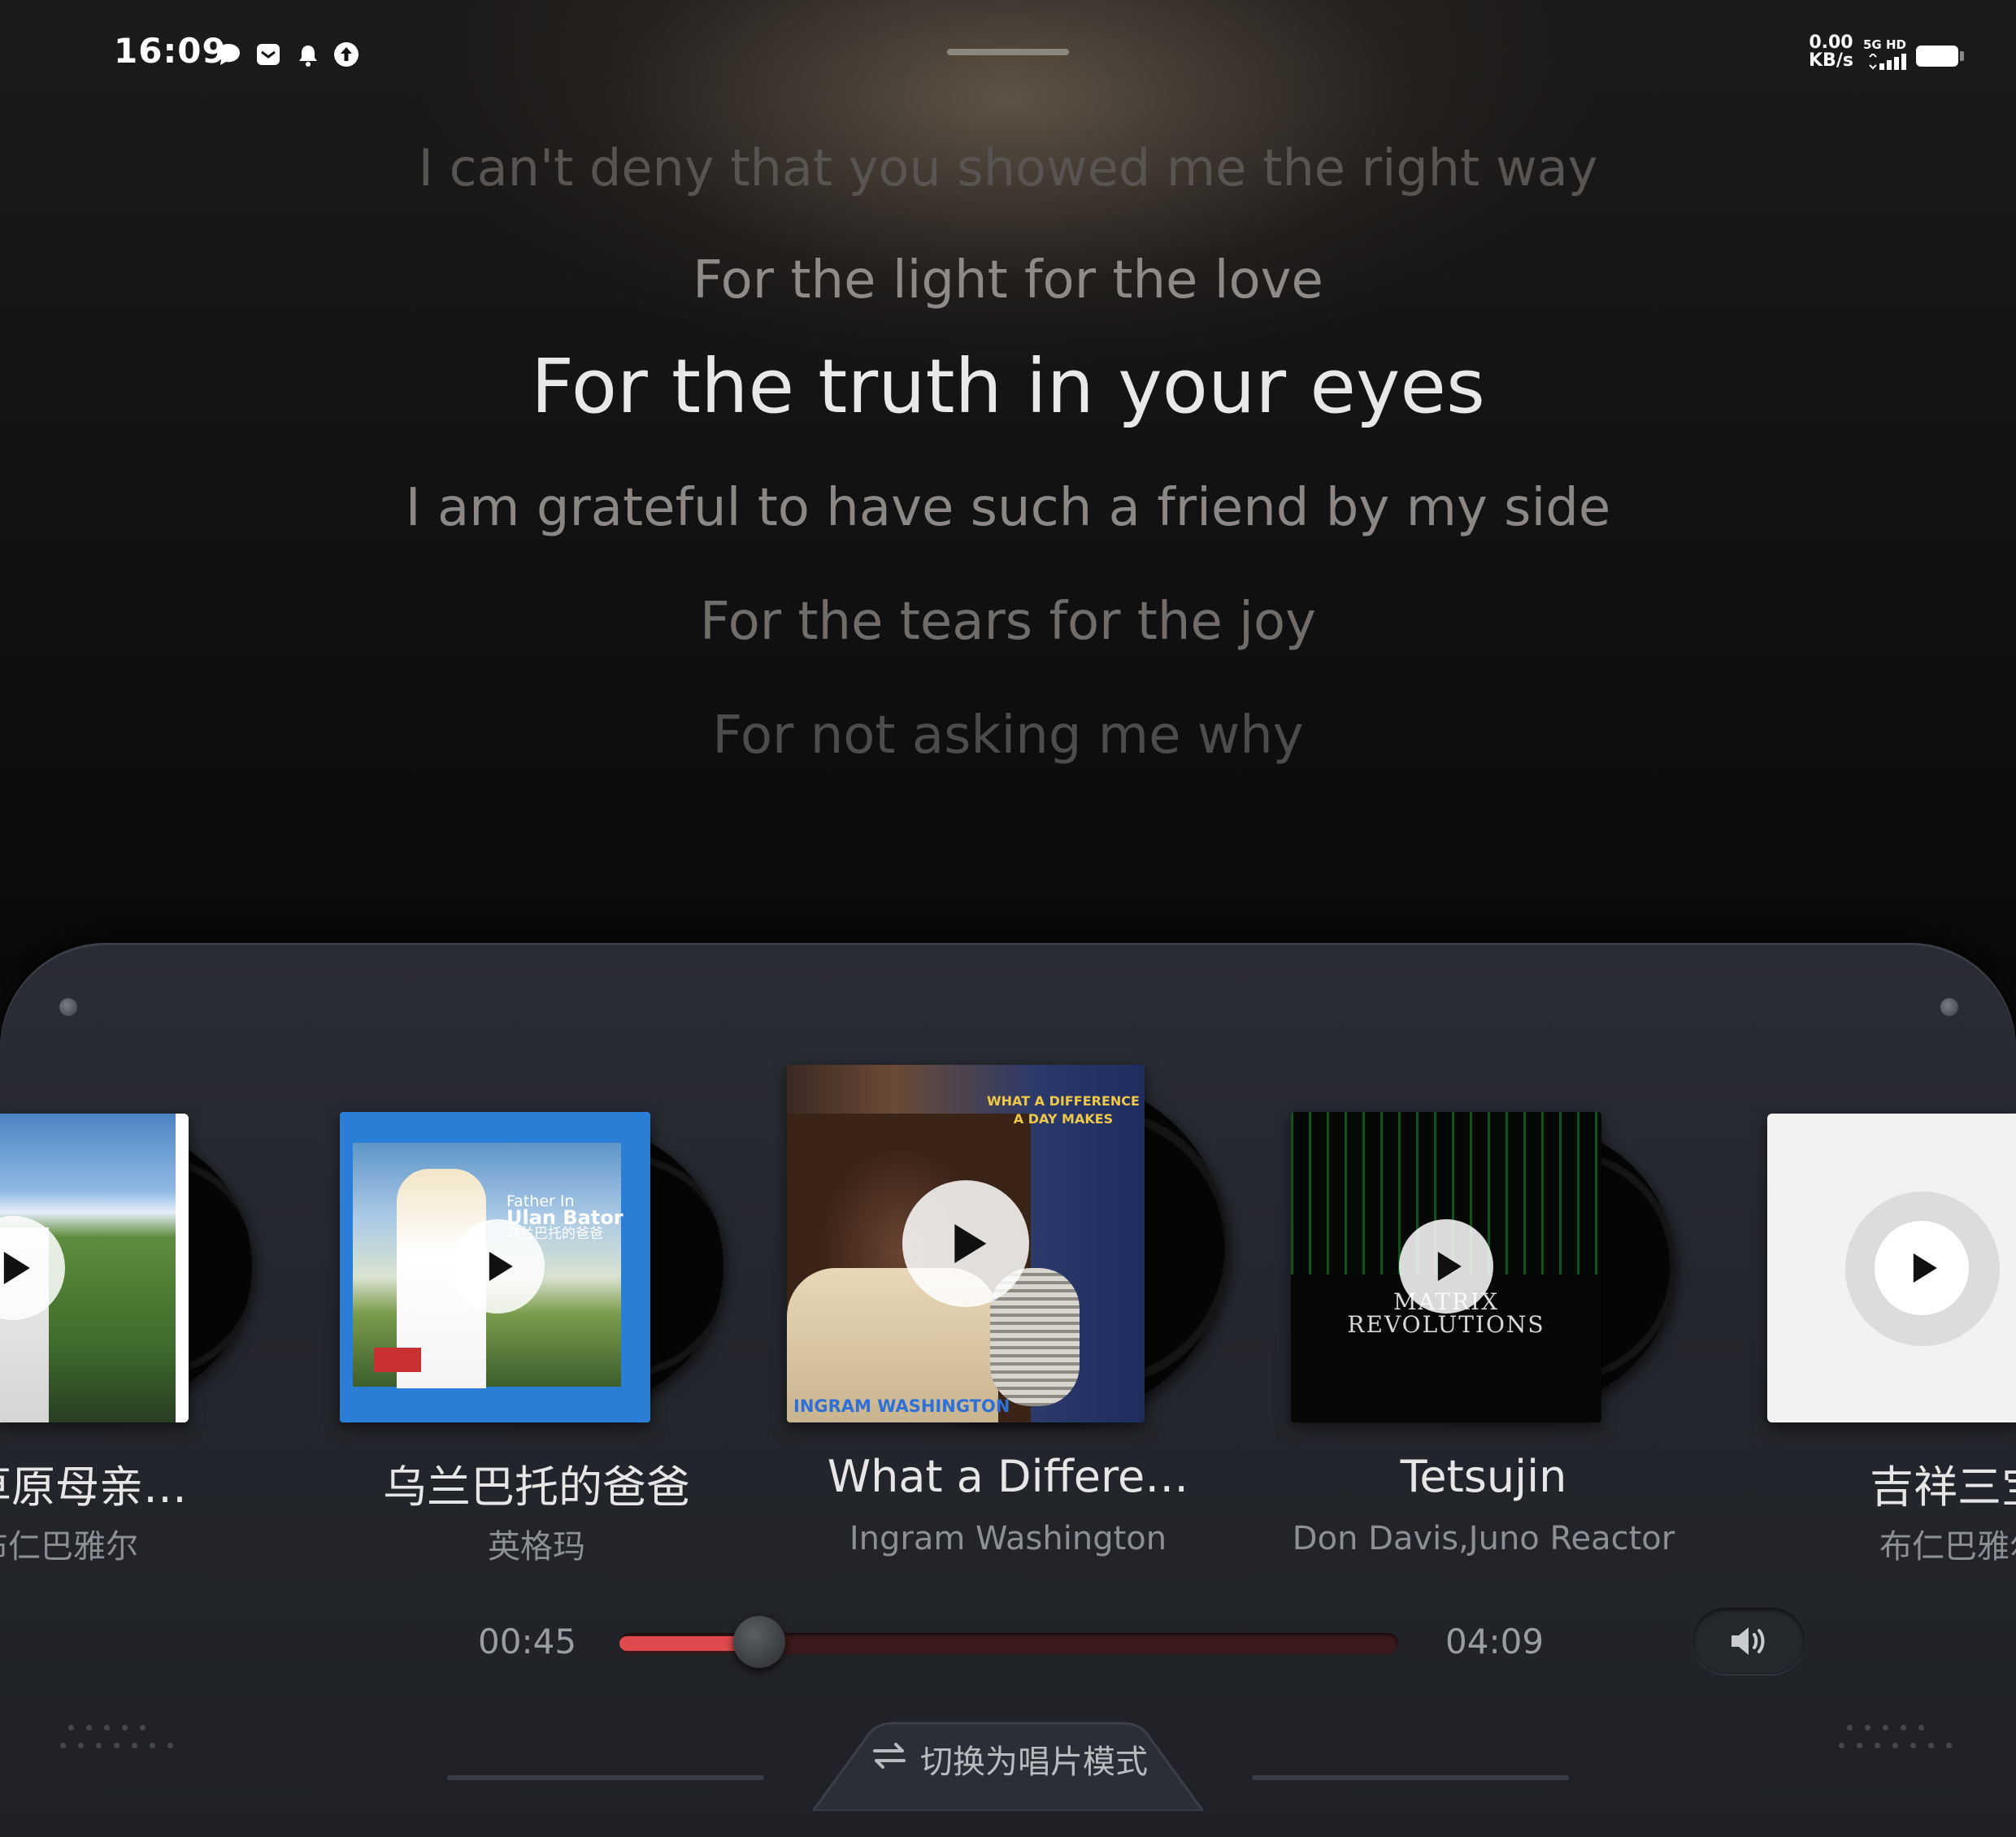 The image size is (2016, 1837). I want to click on album-title: 吉祥三宝, so click(1943, 1487).